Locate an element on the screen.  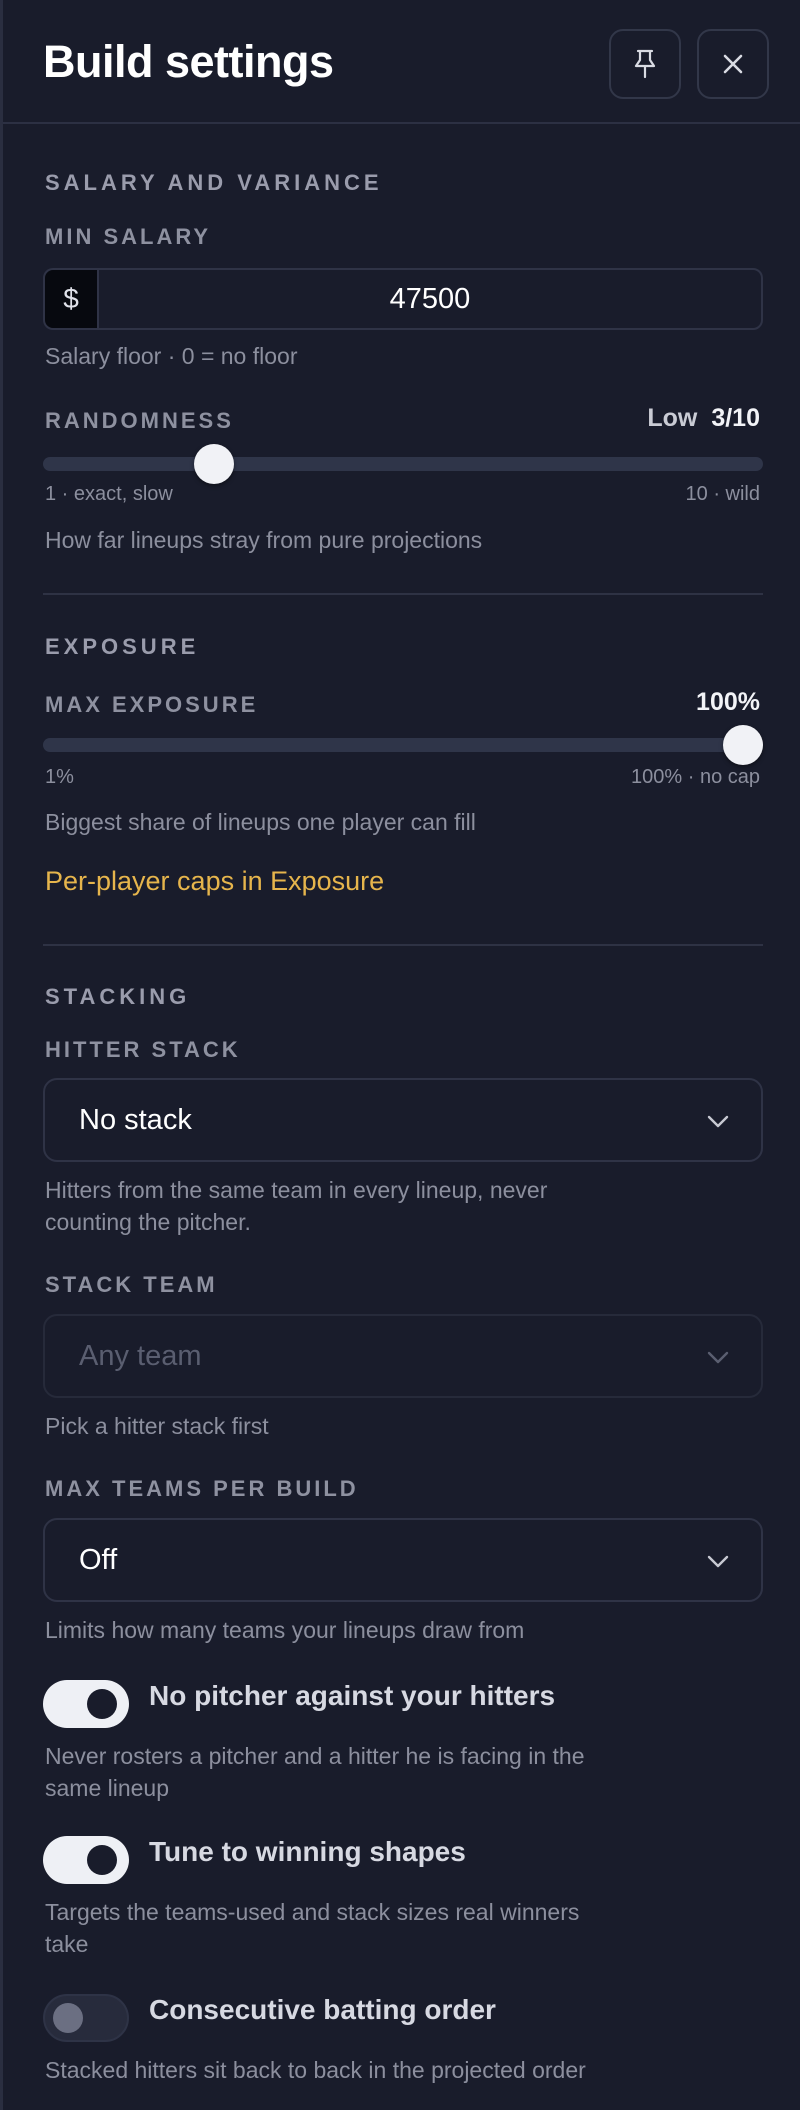
randomness-slider-track is located at coordinates (403, 464).